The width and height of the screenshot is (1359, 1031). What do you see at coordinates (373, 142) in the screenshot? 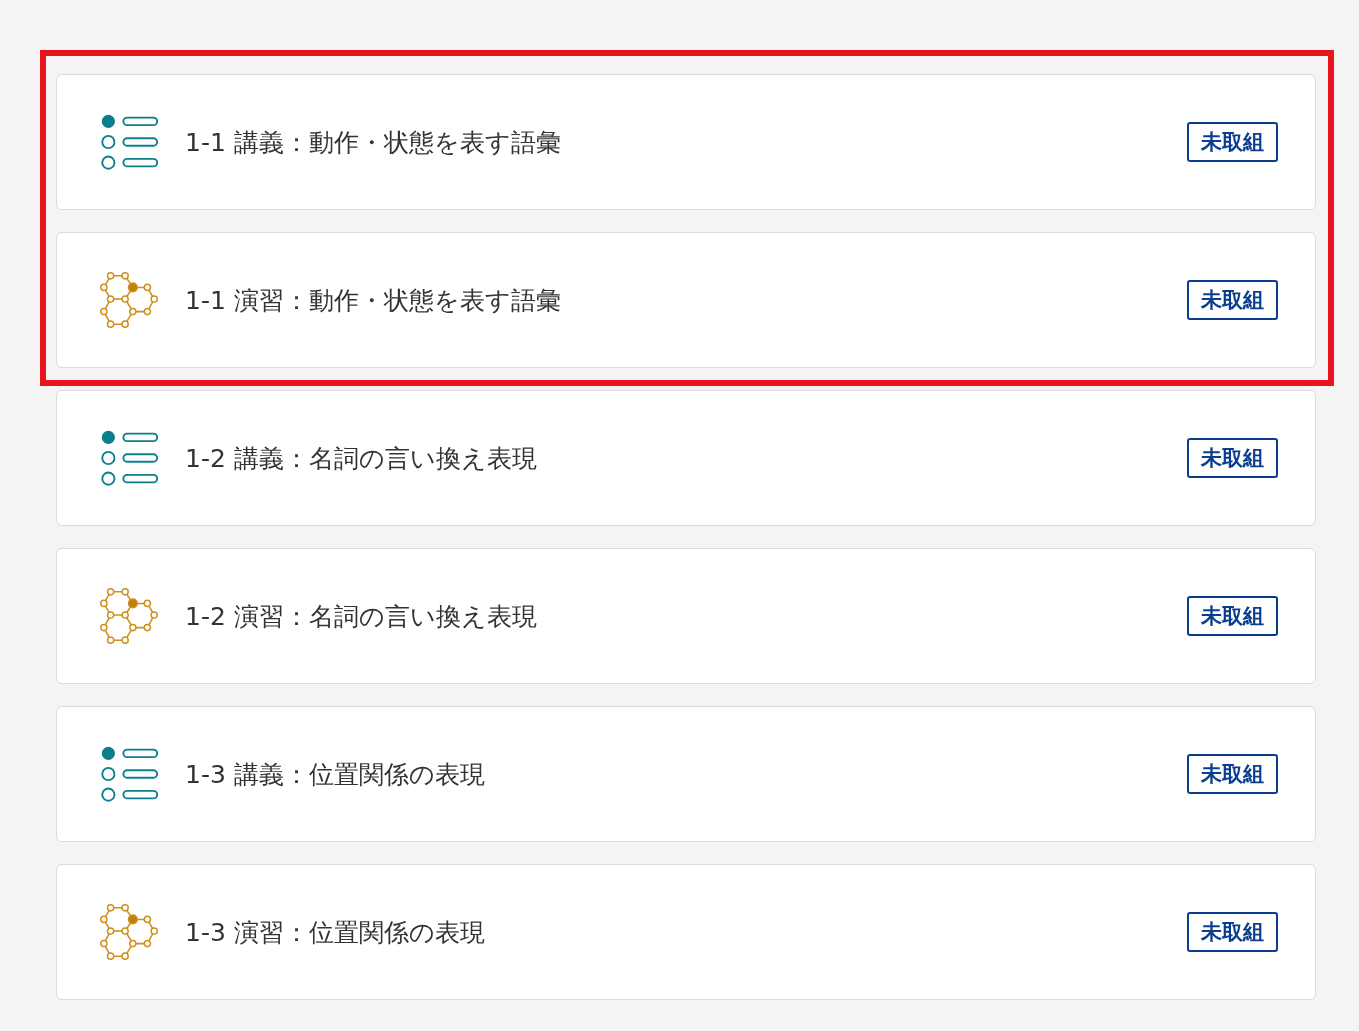
I see `lesson-title: 1-1 講義：動作・状態を表す語彙` at bounding box center [373, 142].